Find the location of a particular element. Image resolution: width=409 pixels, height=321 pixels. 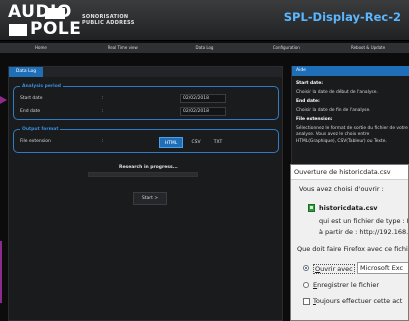

nav-configuration: Configuration is located at coordinates (286, 48).